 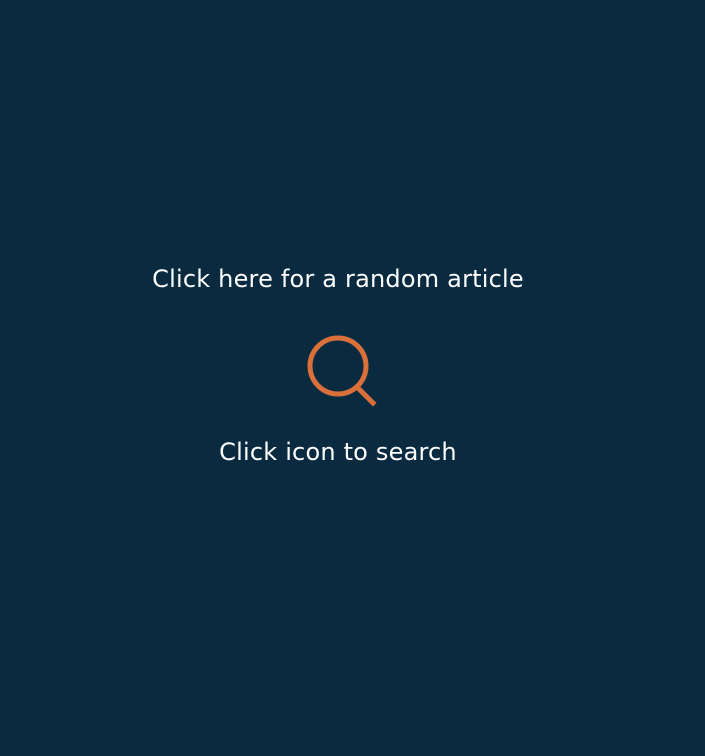 I want to click on search-caption: Click icon to search, so click(x=338, y=452).